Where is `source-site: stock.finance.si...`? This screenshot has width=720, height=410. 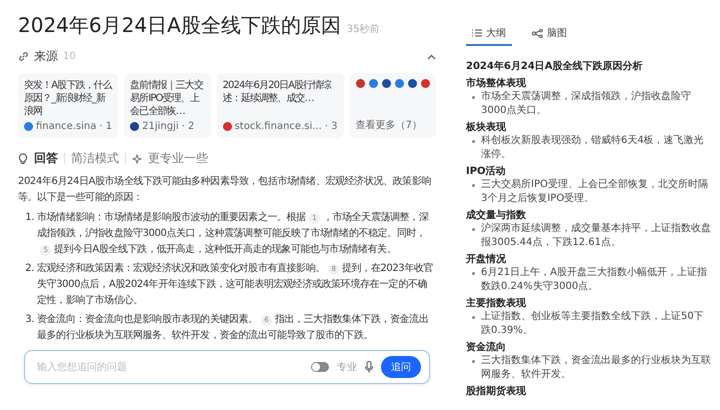 source-site: stock.finance.si... is located at coordinates (278, 126).